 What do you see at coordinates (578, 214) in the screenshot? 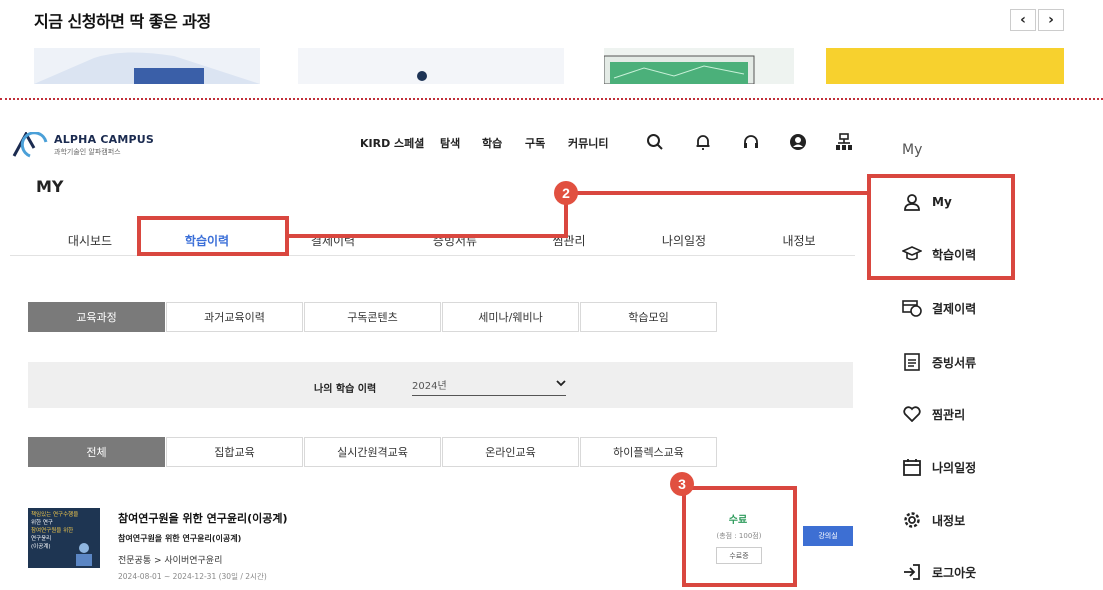
I see `annotation-connector` at bounding box center [578, 214].